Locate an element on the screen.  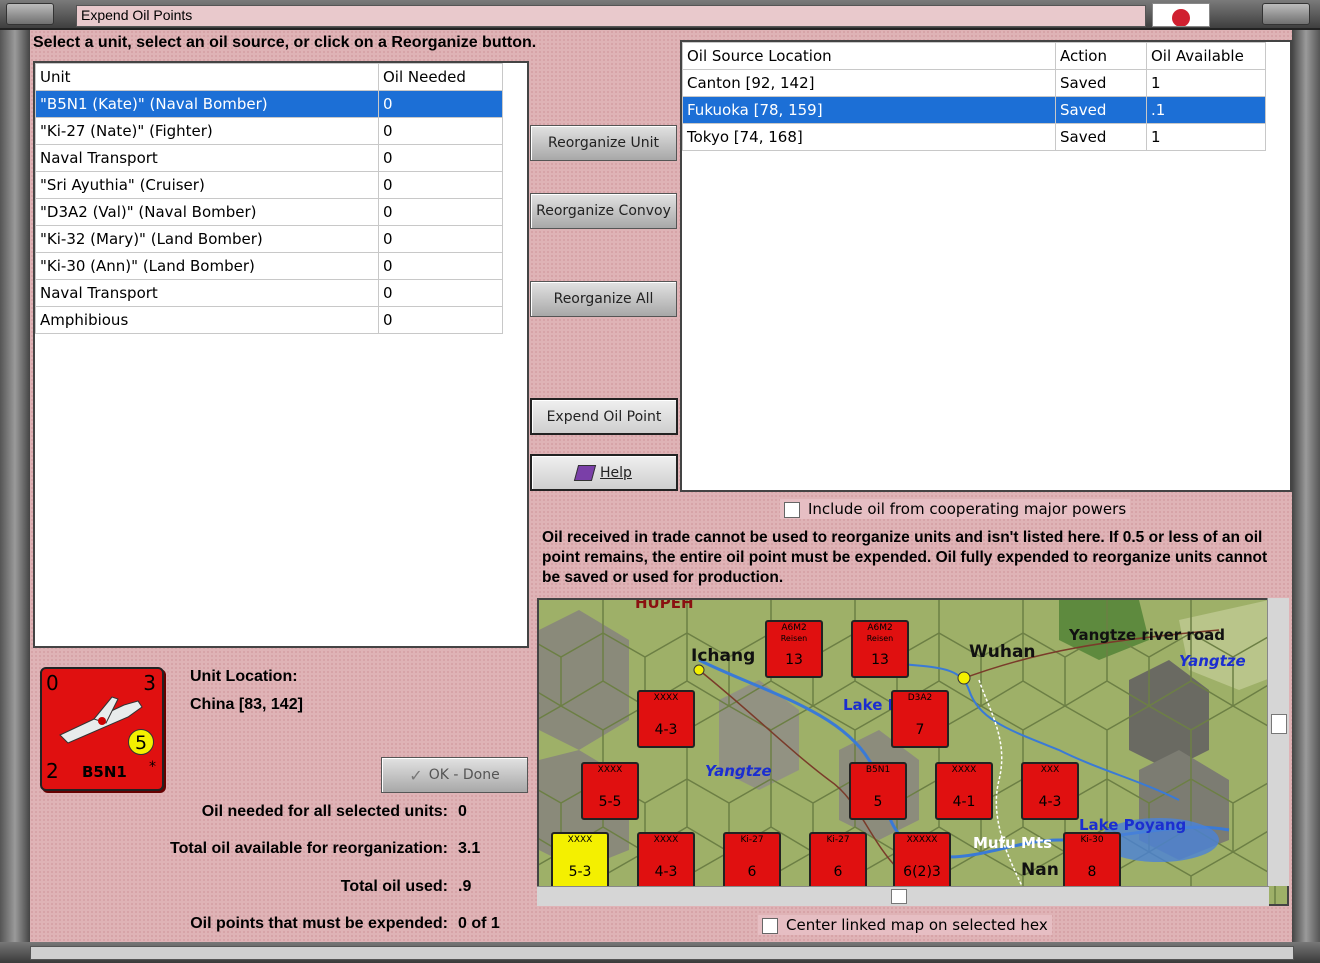
center-map-checkbox: Center linked map on selected hex is located at coordinates (905, 925).